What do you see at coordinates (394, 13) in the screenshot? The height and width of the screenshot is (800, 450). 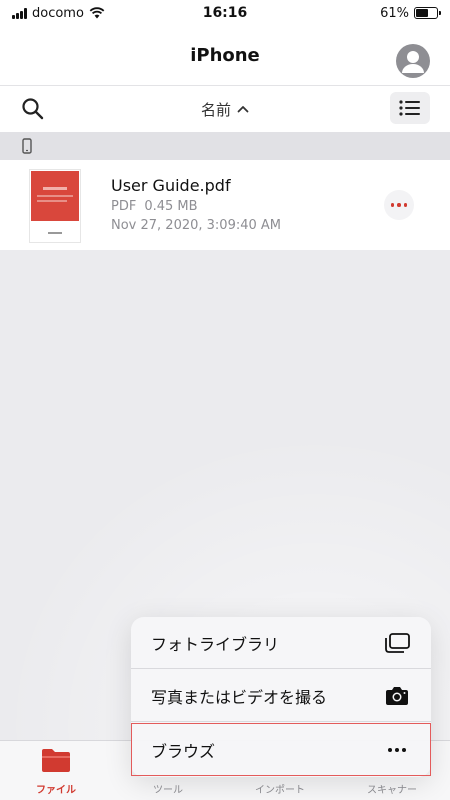 I see `battery-percent: 61%` at bounding box center [394, 13].